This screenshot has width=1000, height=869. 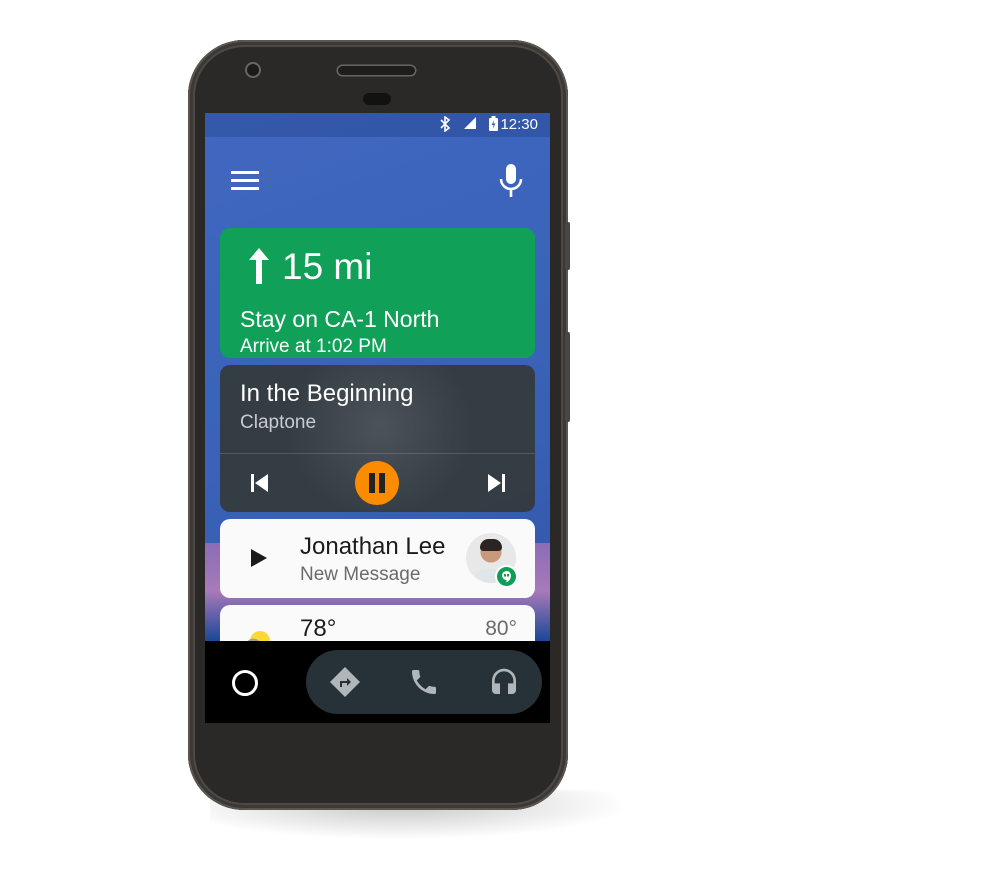 I want to click on proximity-sensor, so click(x=377, y=99).